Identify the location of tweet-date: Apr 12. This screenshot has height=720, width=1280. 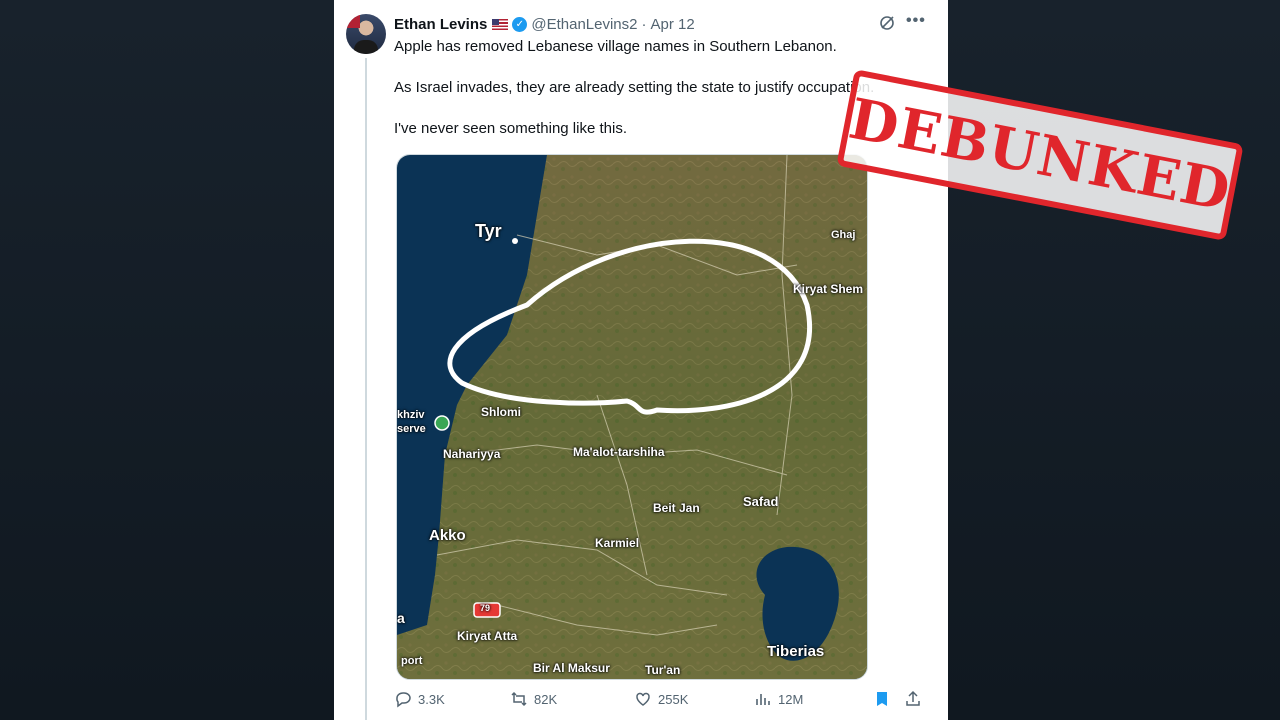
(673, 24).